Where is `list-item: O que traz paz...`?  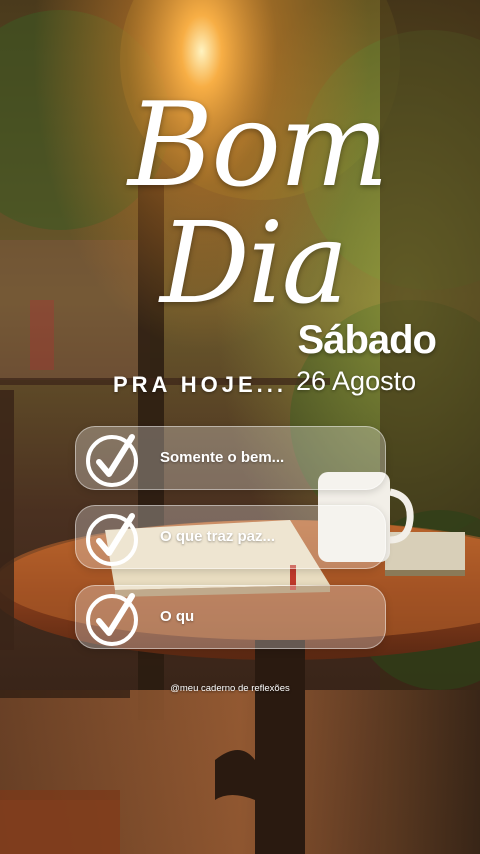
list-item: O que traz paz... is located at coordinates (230, 537).